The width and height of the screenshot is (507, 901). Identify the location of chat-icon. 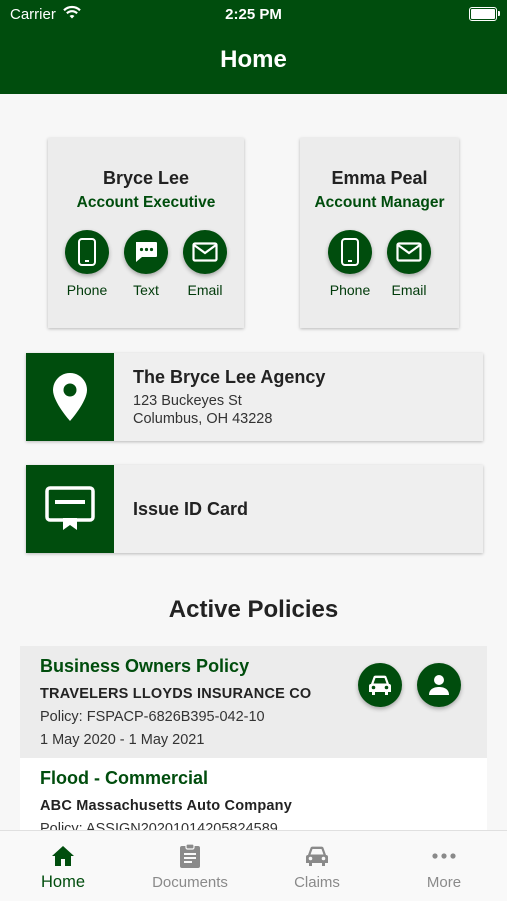
(146, 252).